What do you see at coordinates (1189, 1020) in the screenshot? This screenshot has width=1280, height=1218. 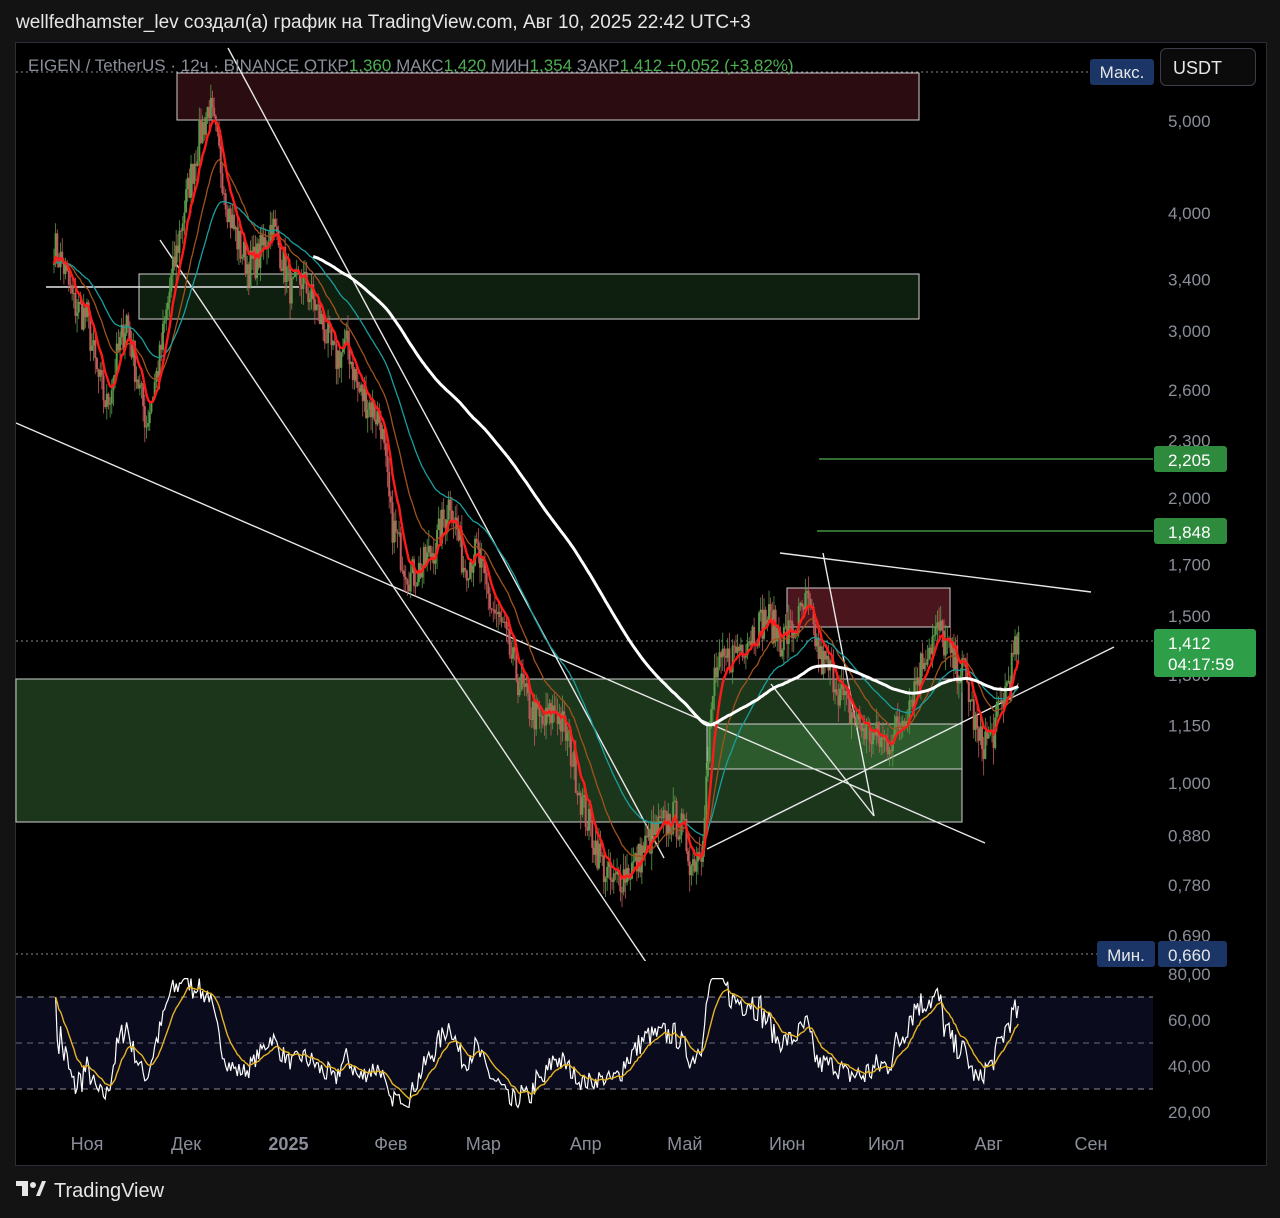 I see `rsi-tick-label: 60,00` at bounding box center [1189, 1020].